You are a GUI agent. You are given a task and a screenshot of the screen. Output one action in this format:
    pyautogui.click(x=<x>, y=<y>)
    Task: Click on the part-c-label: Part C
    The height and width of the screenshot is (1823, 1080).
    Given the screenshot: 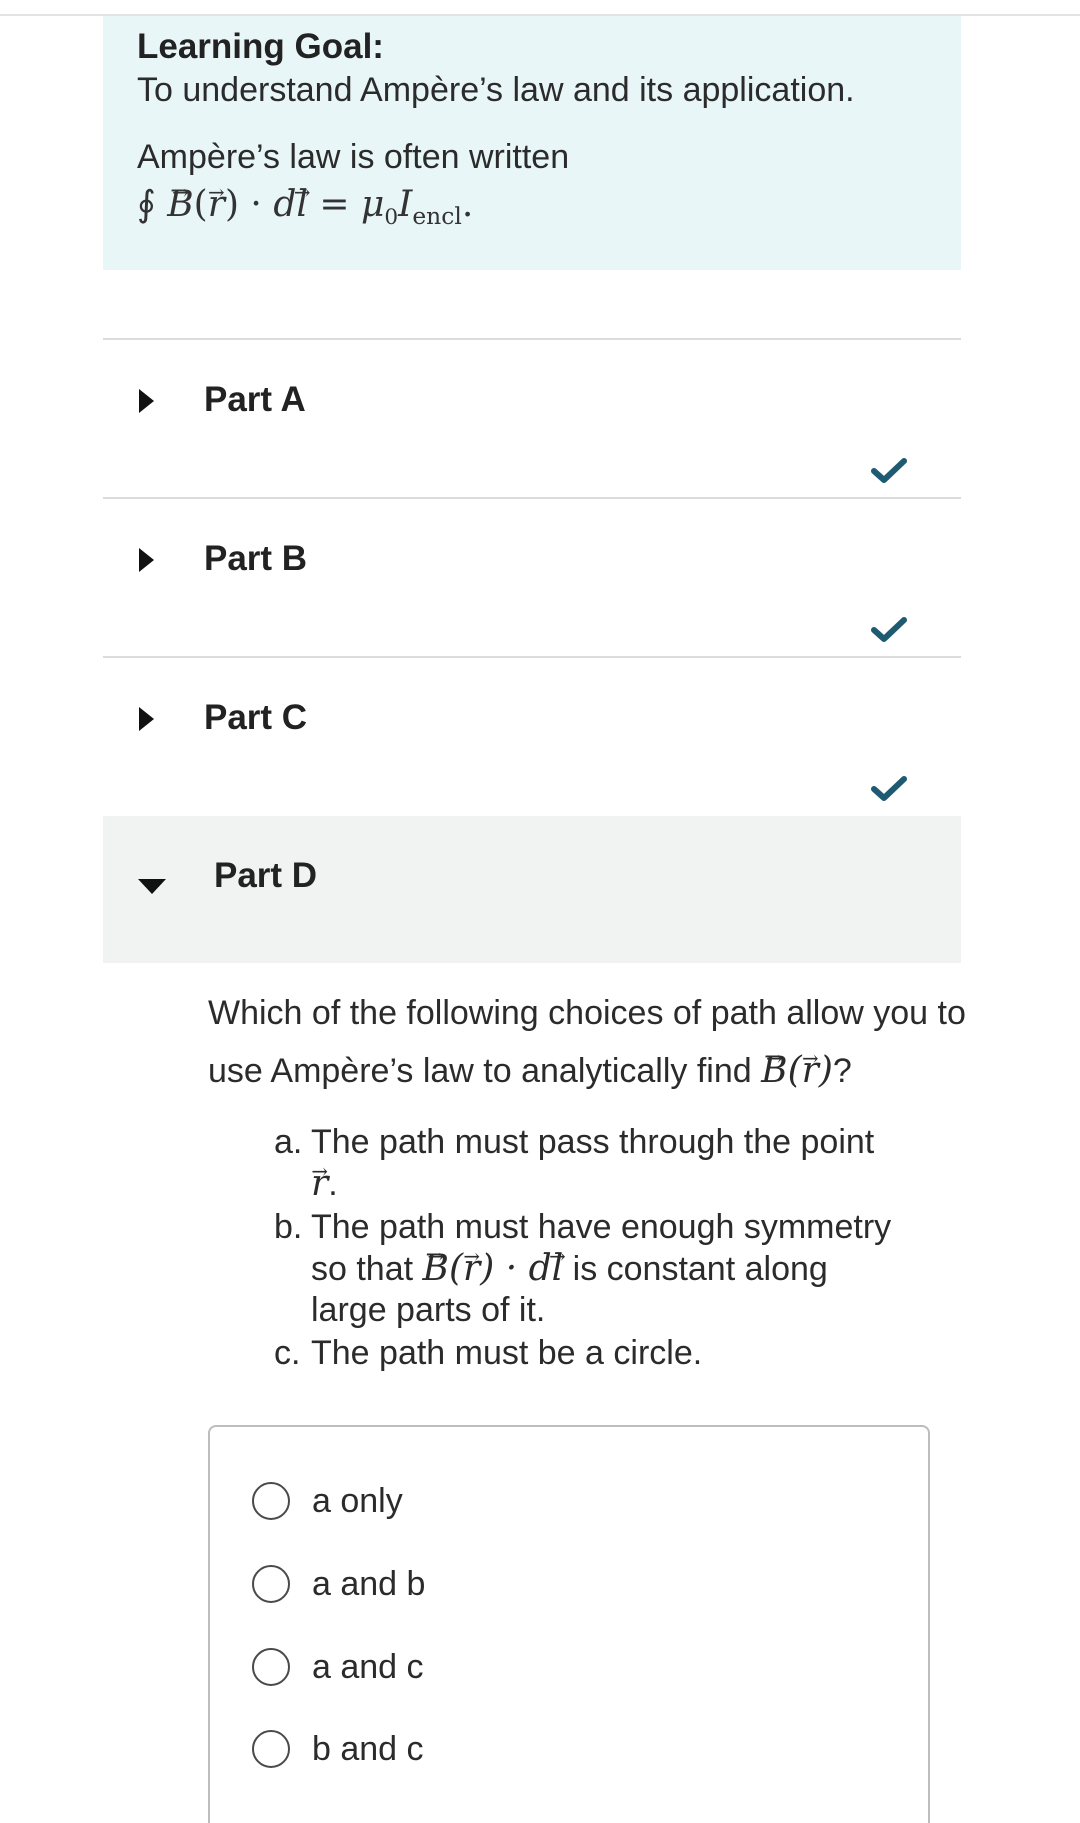 What is the action you would take?
    pyautogui.click(x=256, y=717)
    